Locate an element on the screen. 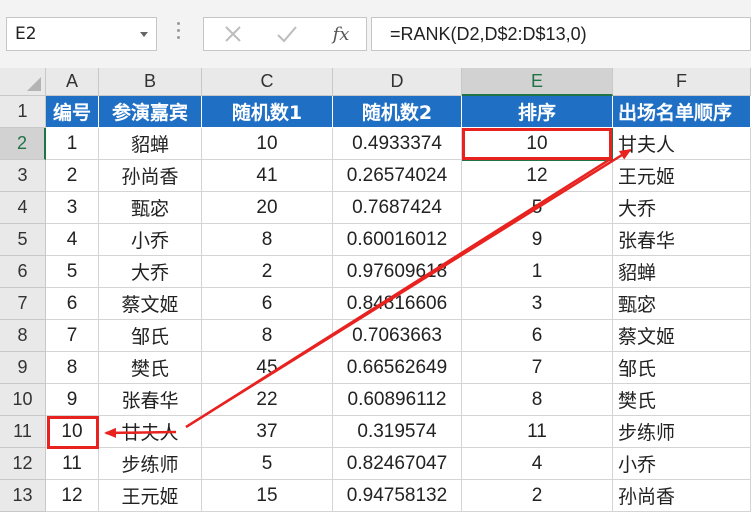 The height and width of the screenshot is (515, 751). grip-handle-icon is located at coordinates (179, 34).